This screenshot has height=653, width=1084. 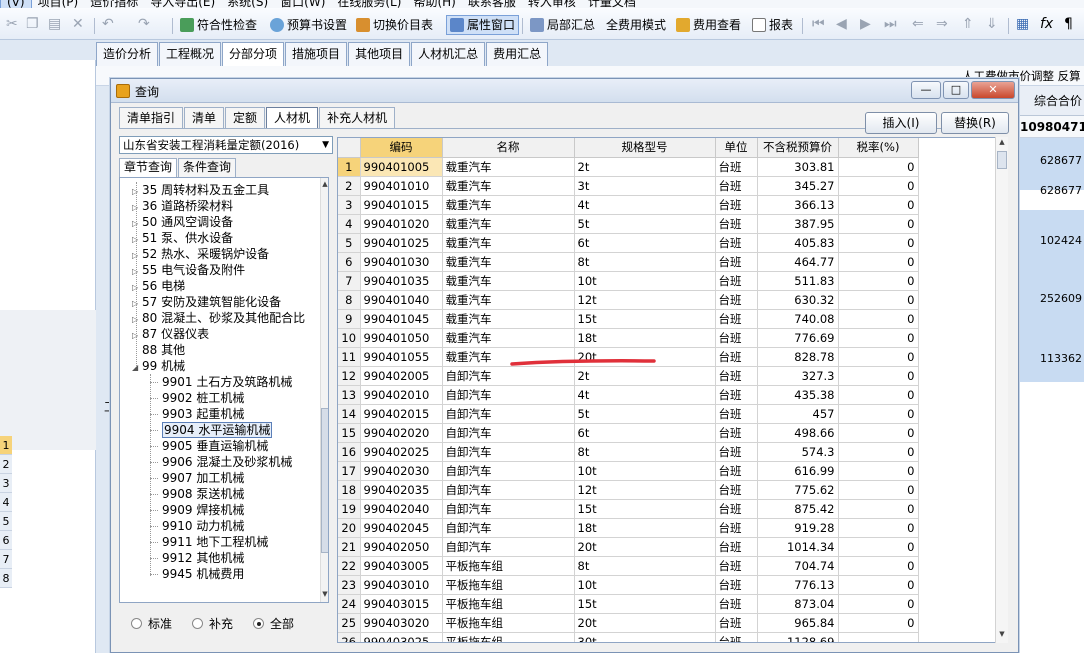 What do you see at coordinates (401, 243) in the screenshot?
I see `table-cell: 990401025` at bounding box center [401, 243].